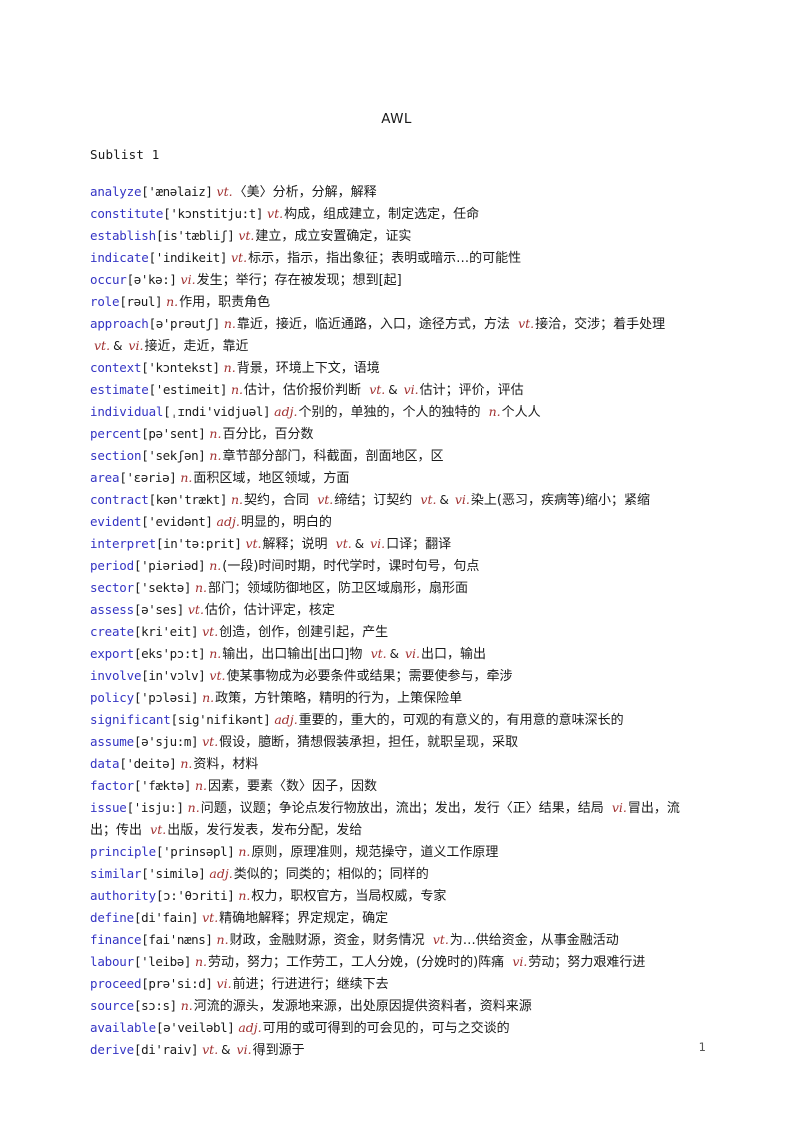 This screenshot has width=793, height=1122. What do you see at coordinates (116, 521) in the screenshot?
I see `entry-headword: evident` at bounding box center [116, 521].